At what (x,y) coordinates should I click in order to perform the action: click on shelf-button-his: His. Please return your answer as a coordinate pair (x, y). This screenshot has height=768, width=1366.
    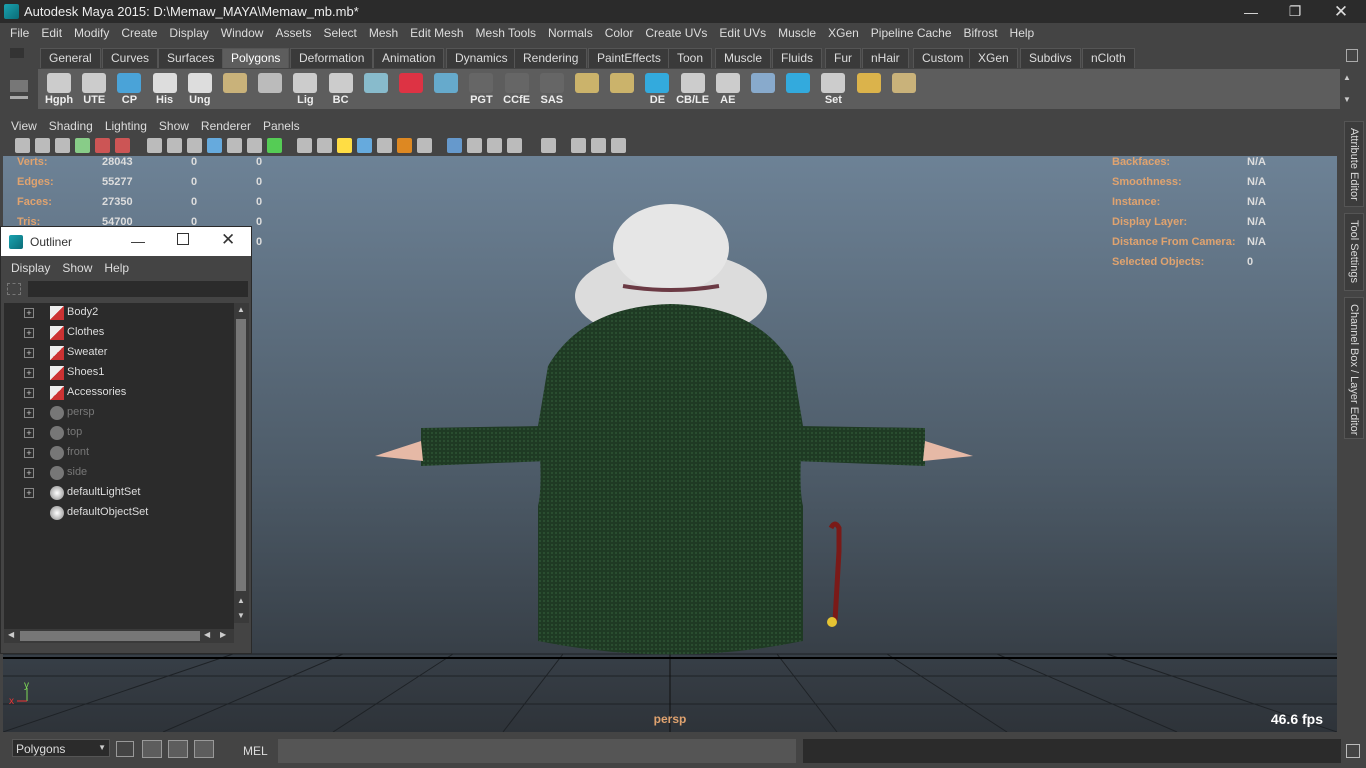
    Looking at the image, I should click on (165, 89).